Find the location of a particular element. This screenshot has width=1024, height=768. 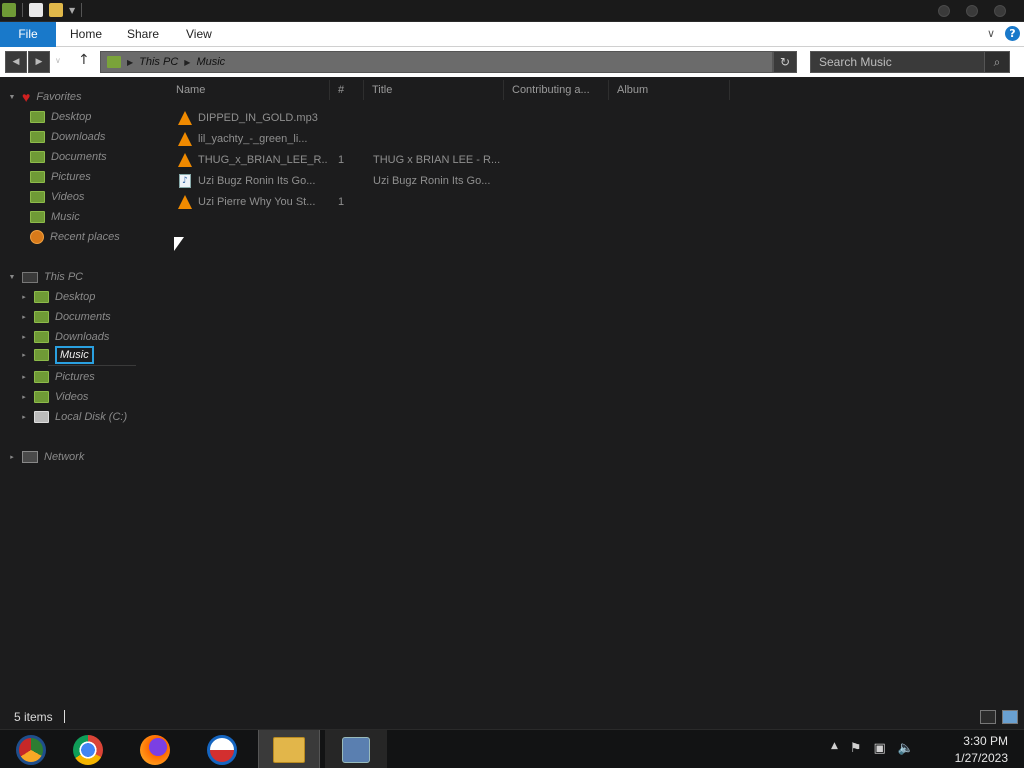

nav-label: Documents is located at coordinates (83, 317).